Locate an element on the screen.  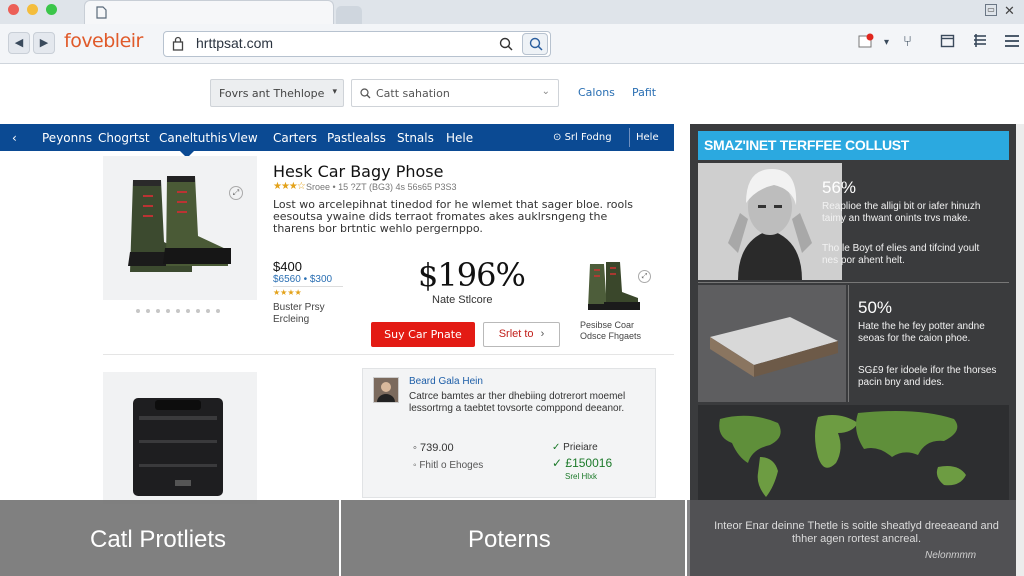
browser-tab is located at coordinates (209, 12).